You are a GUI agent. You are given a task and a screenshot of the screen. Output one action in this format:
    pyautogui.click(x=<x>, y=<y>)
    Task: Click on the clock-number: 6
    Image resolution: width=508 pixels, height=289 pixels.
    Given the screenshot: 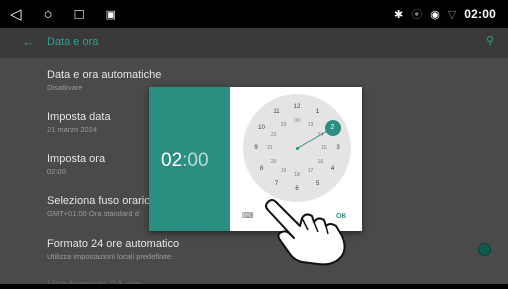 What is the action you would take?
    pyautogui.click(x=297, y=189)
    